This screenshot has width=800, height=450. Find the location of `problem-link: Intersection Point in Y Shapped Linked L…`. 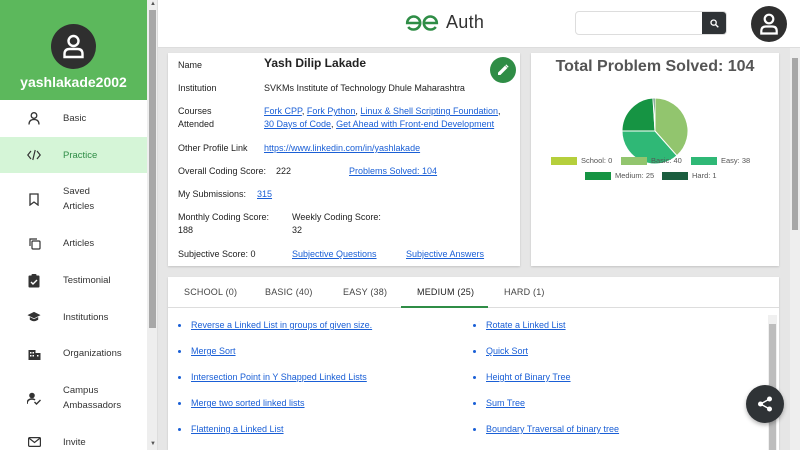

problem-link: Intersection Point in Y Shapped Linked L… is located at coordinates (279, 377).